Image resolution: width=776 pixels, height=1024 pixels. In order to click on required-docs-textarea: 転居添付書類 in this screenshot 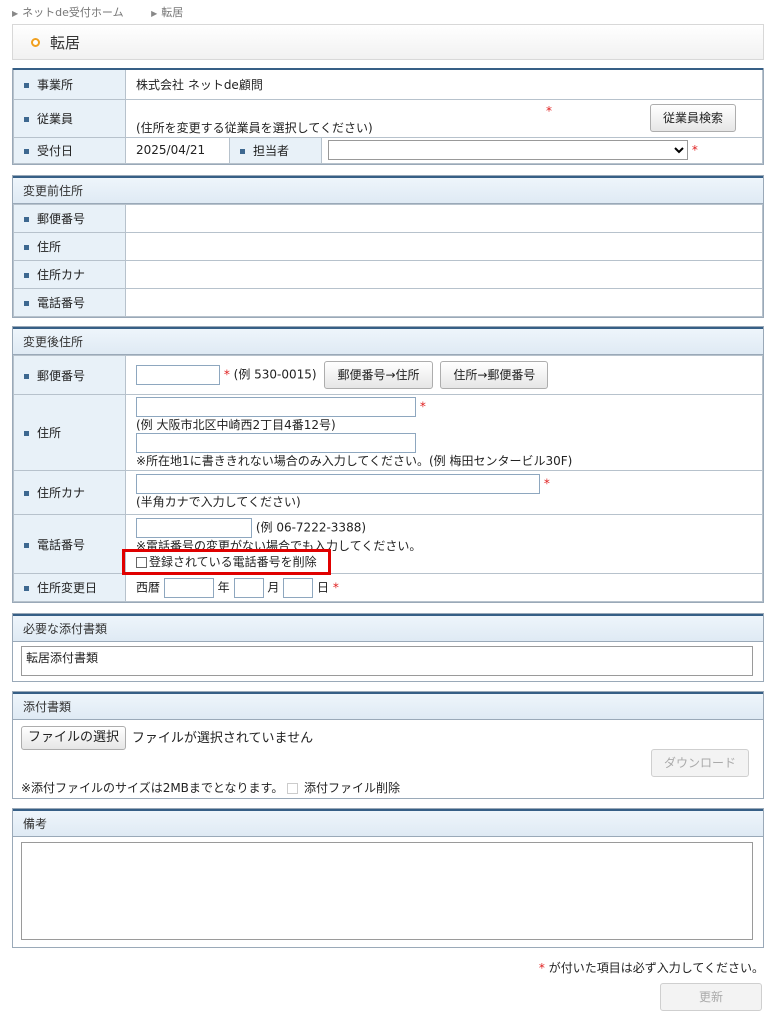, I will do `click(387, 661)`.